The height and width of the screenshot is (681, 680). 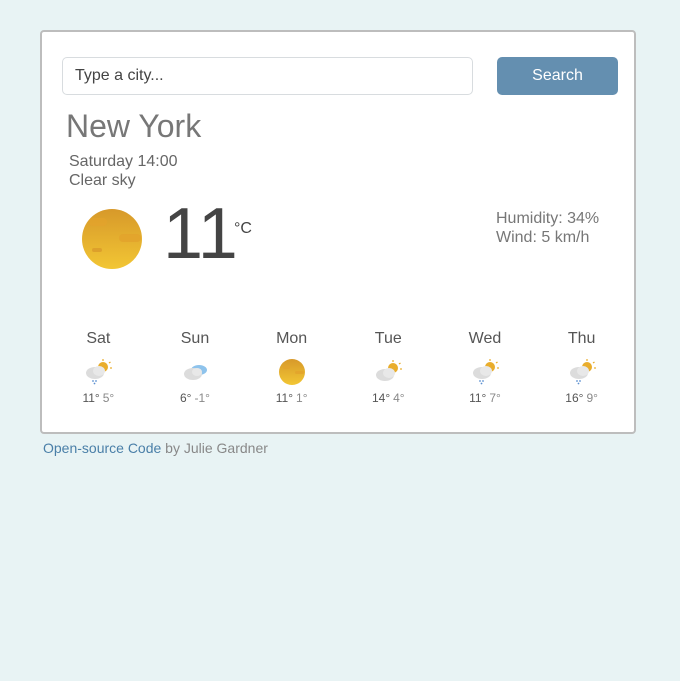 What do you see at coordinates (98, 338) in the screenshot?
I see `forecast-day-name: Sat` at bounding box center [98, 338].